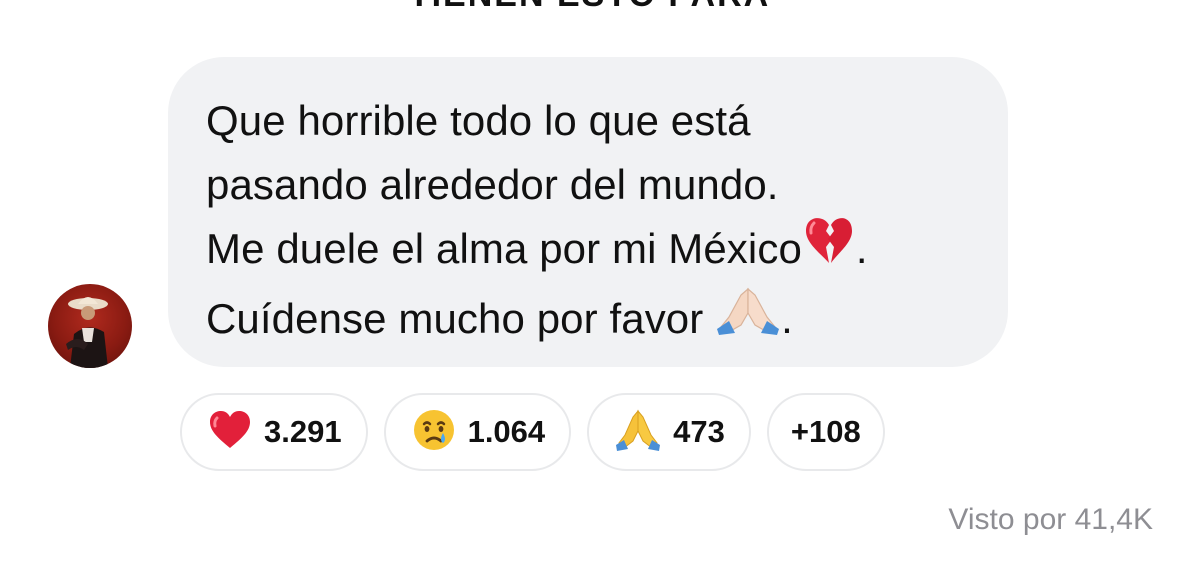  What do you see at coordinates (303, 431) in the screenshot?
I see `reaction-count: 3.291` at bounding box center [303, 431].